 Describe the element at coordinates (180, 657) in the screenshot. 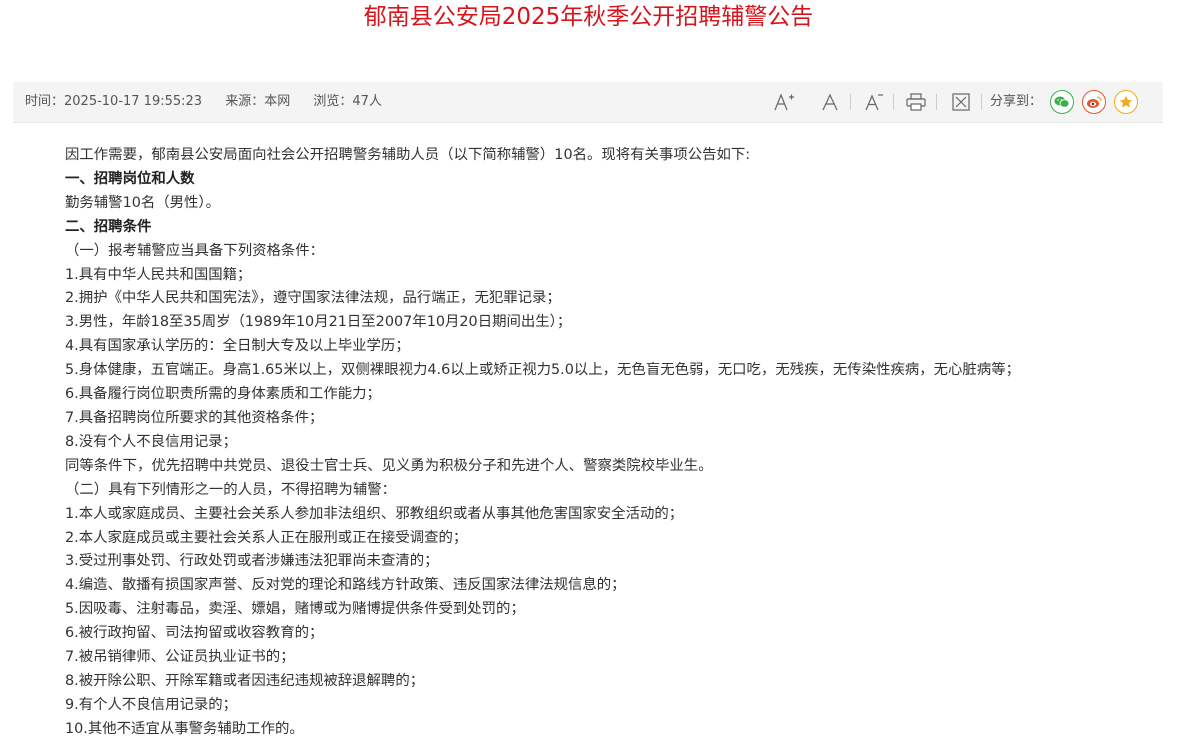

I see `article-paragraph: 7.被吊销律师、公证员执业证书的；` at that location.